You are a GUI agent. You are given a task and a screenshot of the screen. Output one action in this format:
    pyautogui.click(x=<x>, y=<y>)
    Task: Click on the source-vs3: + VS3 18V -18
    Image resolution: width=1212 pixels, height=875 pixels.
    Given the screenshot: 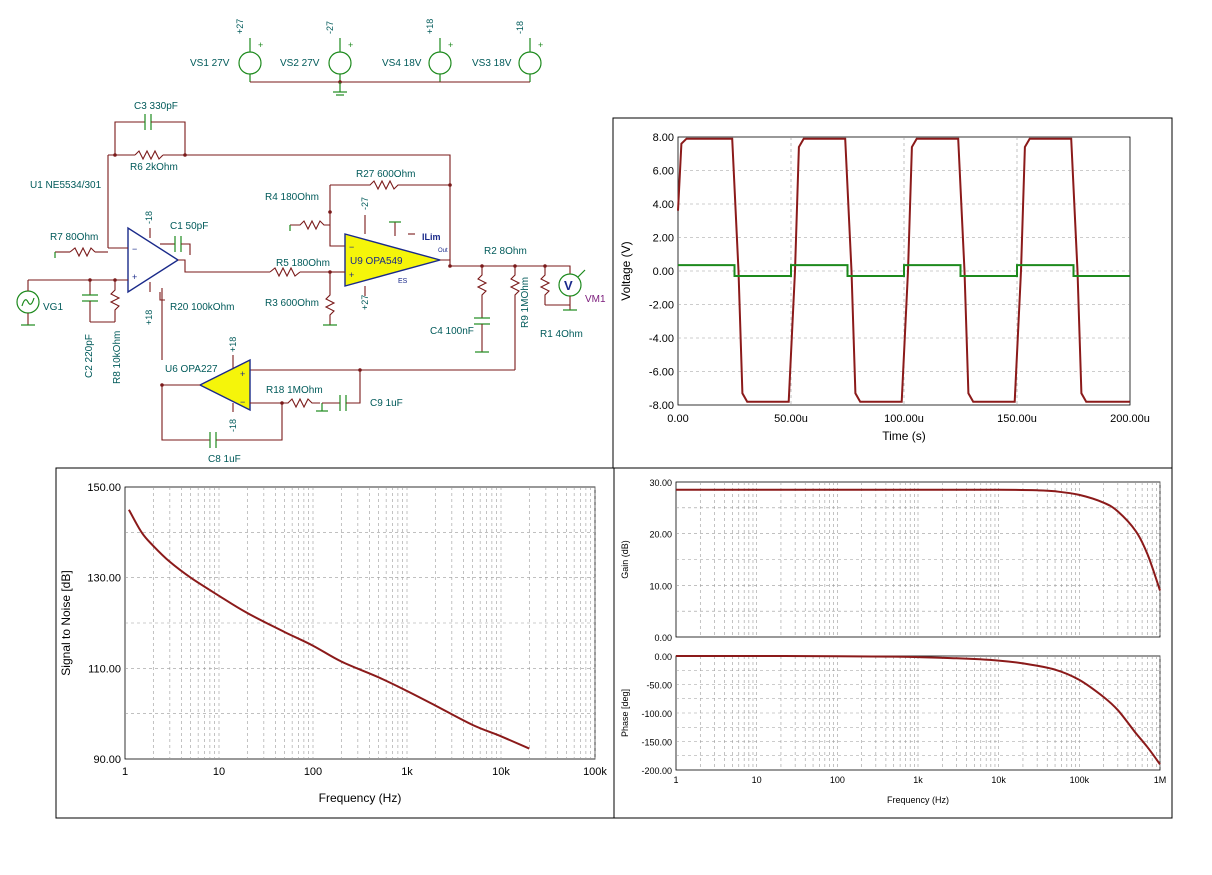 What is the action you would take?
    pyautogui.click(x=507, y=51)
    